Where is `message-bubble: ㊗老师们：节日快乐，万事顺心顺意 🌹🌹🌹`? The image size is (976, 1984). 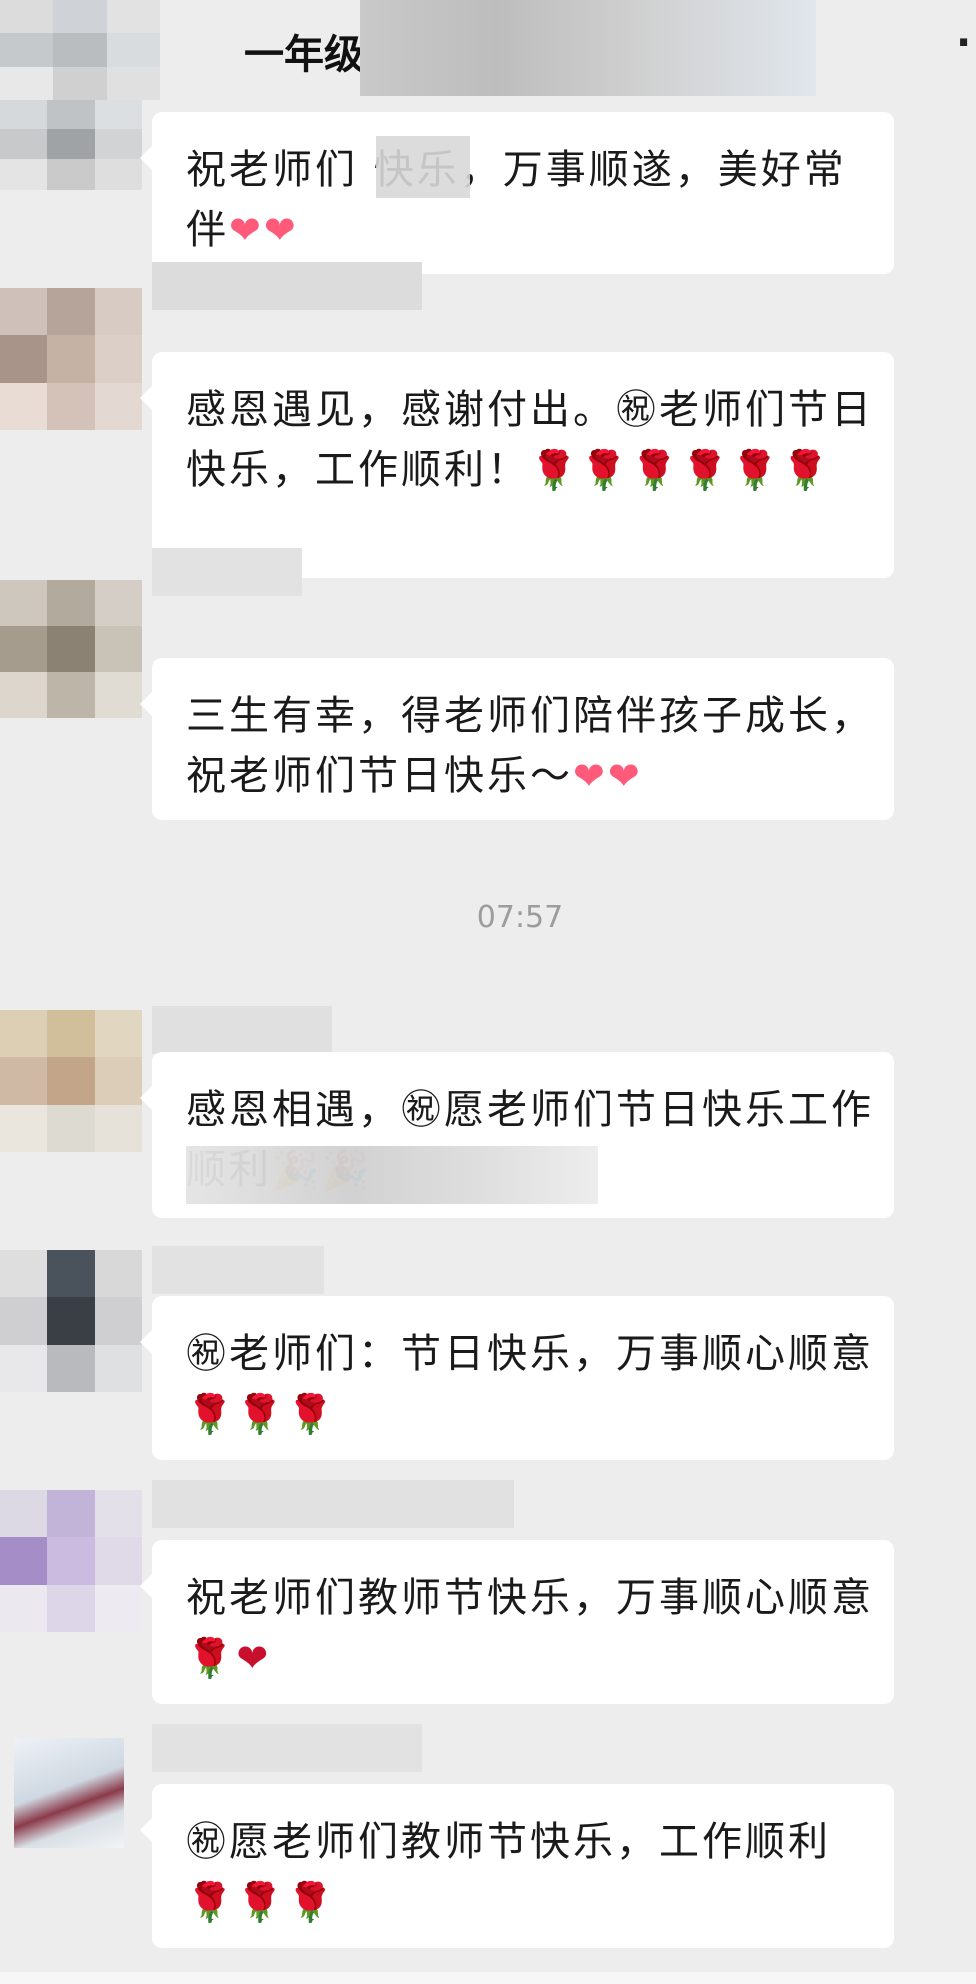 message-bubble: ㊗老师们：节日快乐，万事顺心顺意 🌹🌹🌹 is located at coordinates (517, 1378).